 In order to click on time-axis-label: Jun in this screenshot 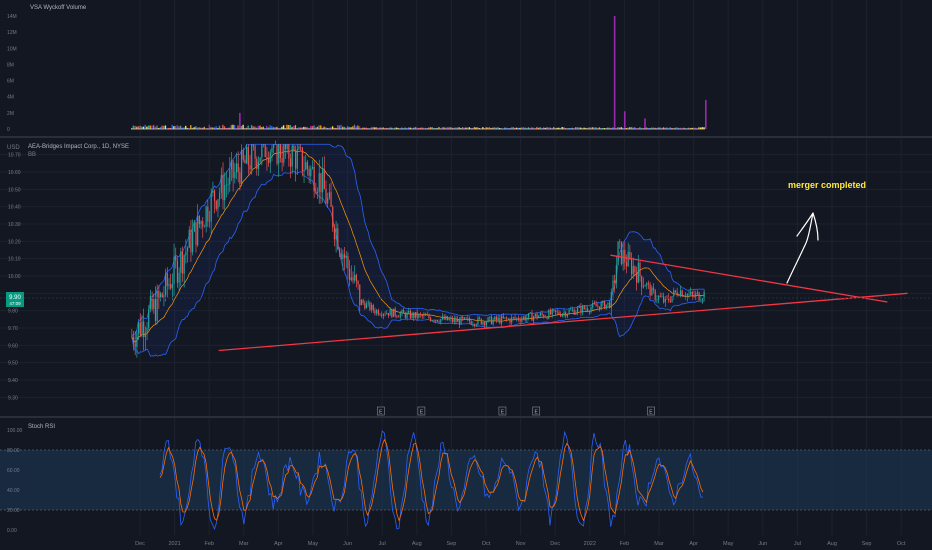, I will do `click(347, 544)`.